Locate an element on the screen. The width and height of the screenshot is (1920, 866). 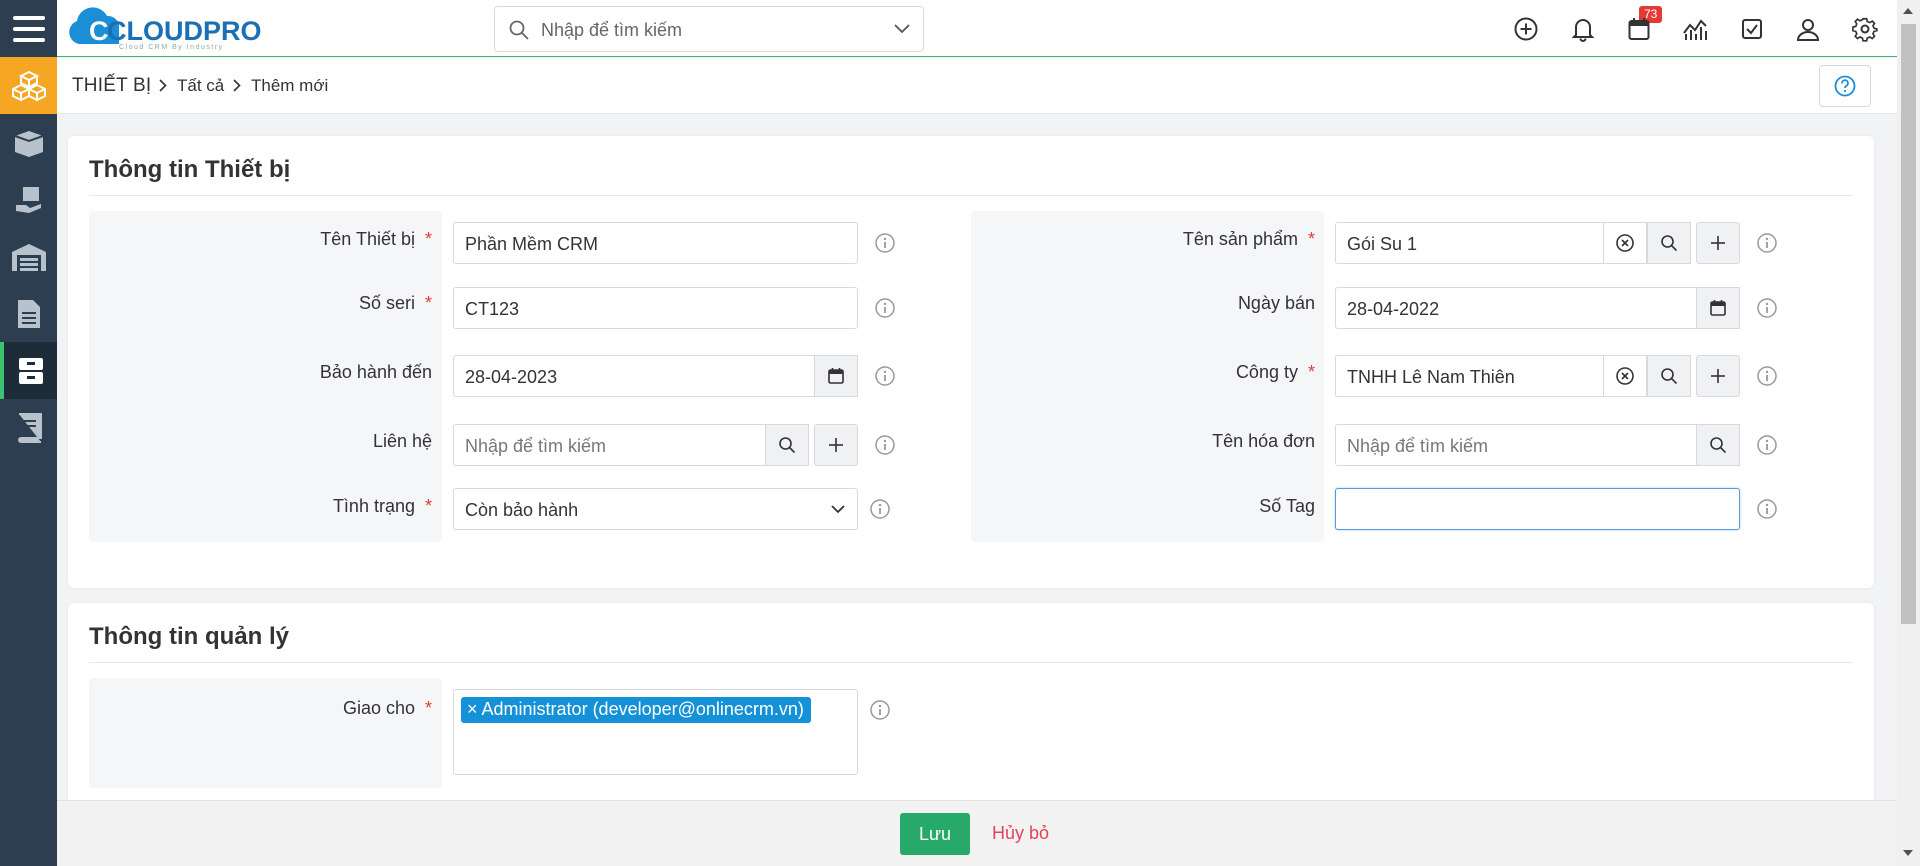
question-circle-icon is located at coordinates (1845, 86).